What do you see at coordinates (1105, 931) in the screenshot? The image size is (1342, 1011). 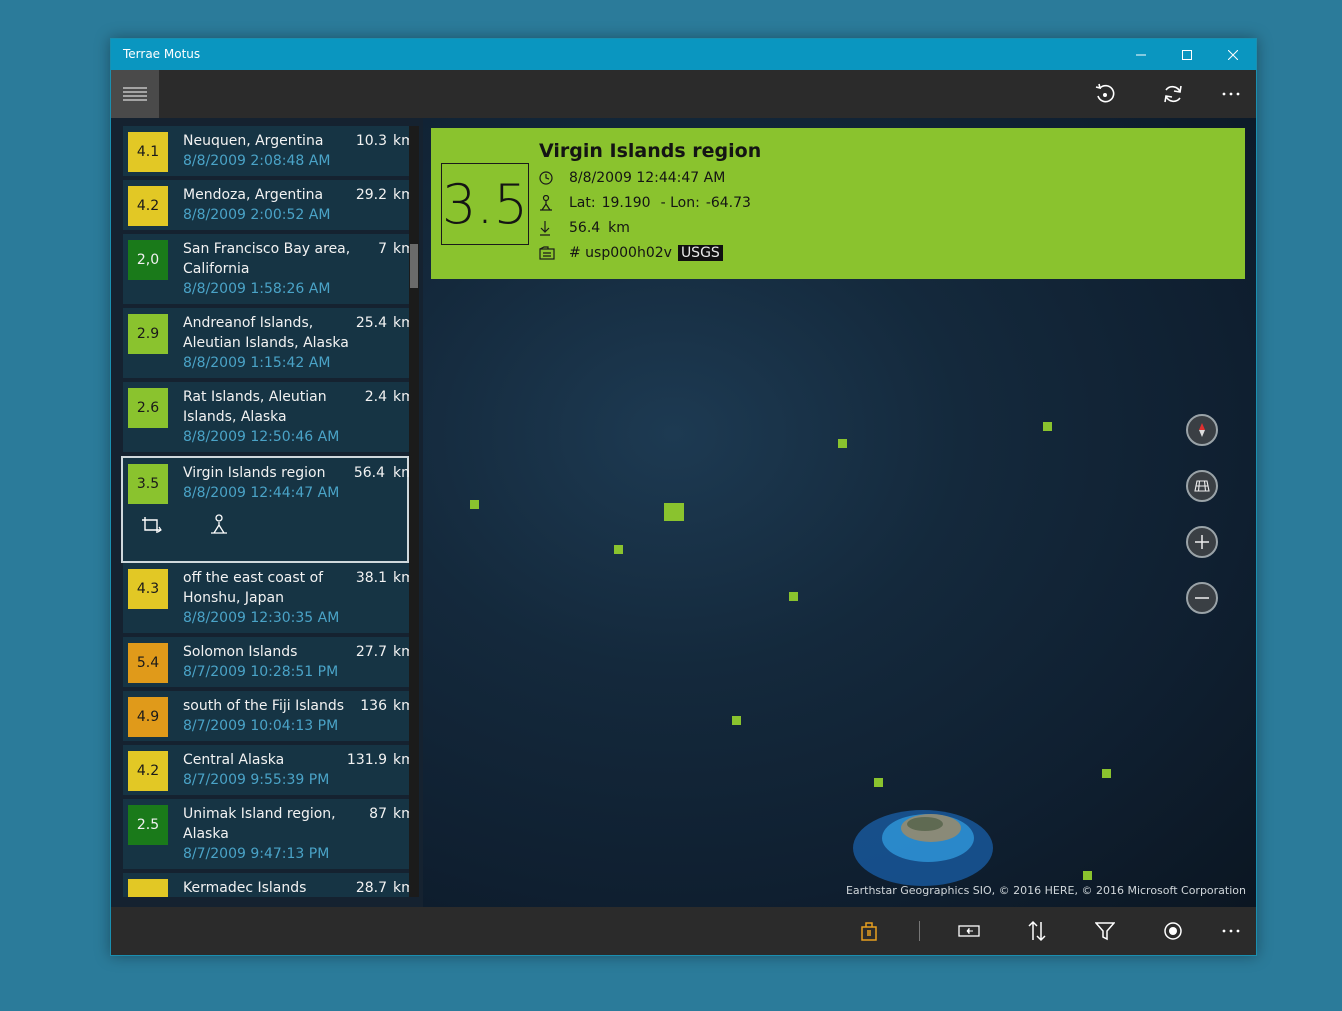 I see `filter-button` at bounding box center [1105, 931].